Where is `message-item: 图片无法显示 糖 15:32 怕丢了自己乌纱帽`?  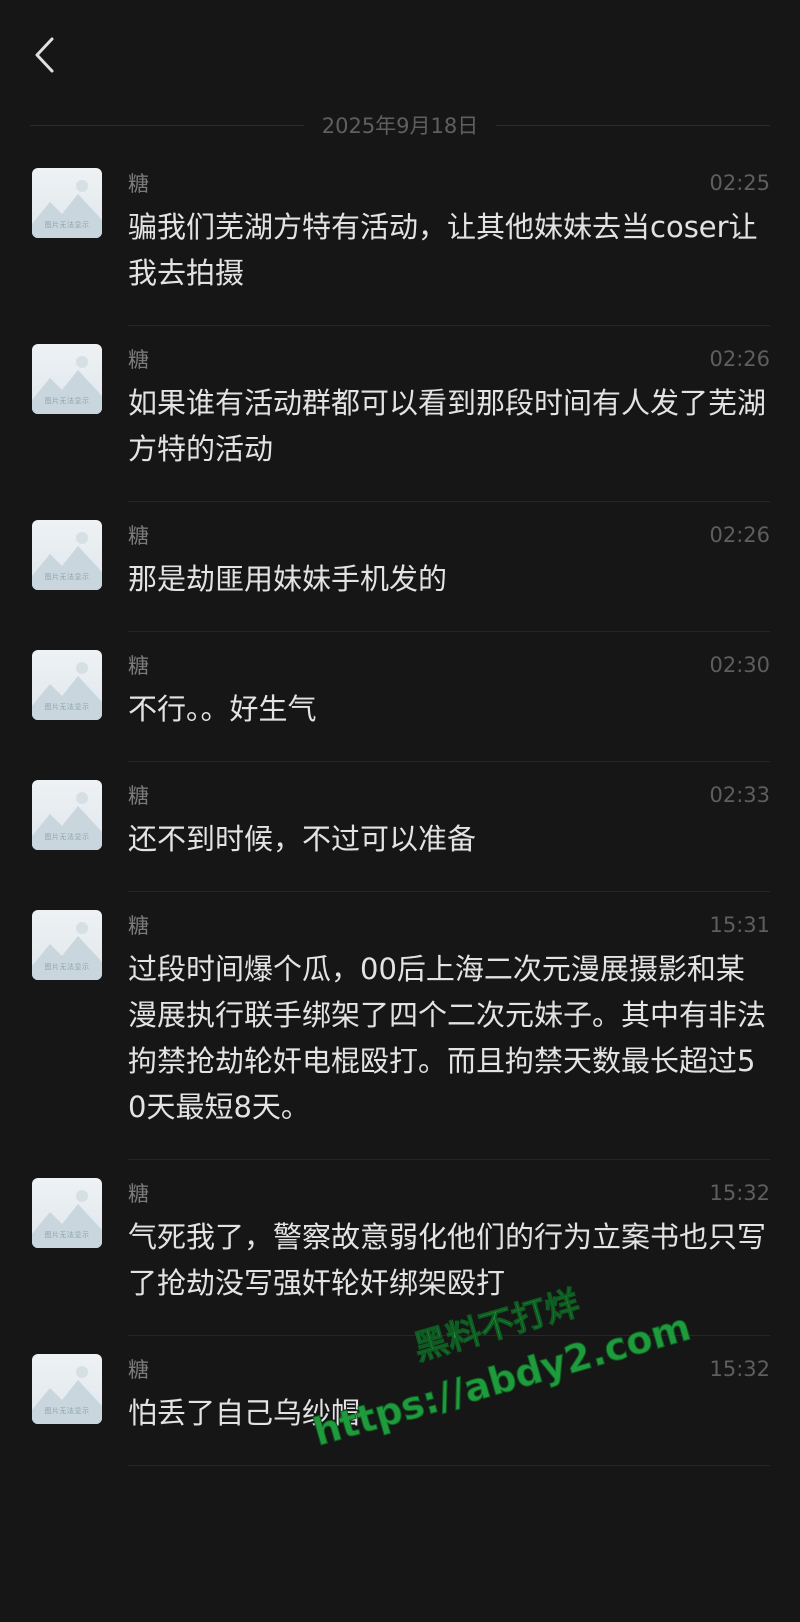
message-item: 图片无法显示 糖 15:32 怕丢了自己乌纱帽 is located at coordinates (400, 1401).